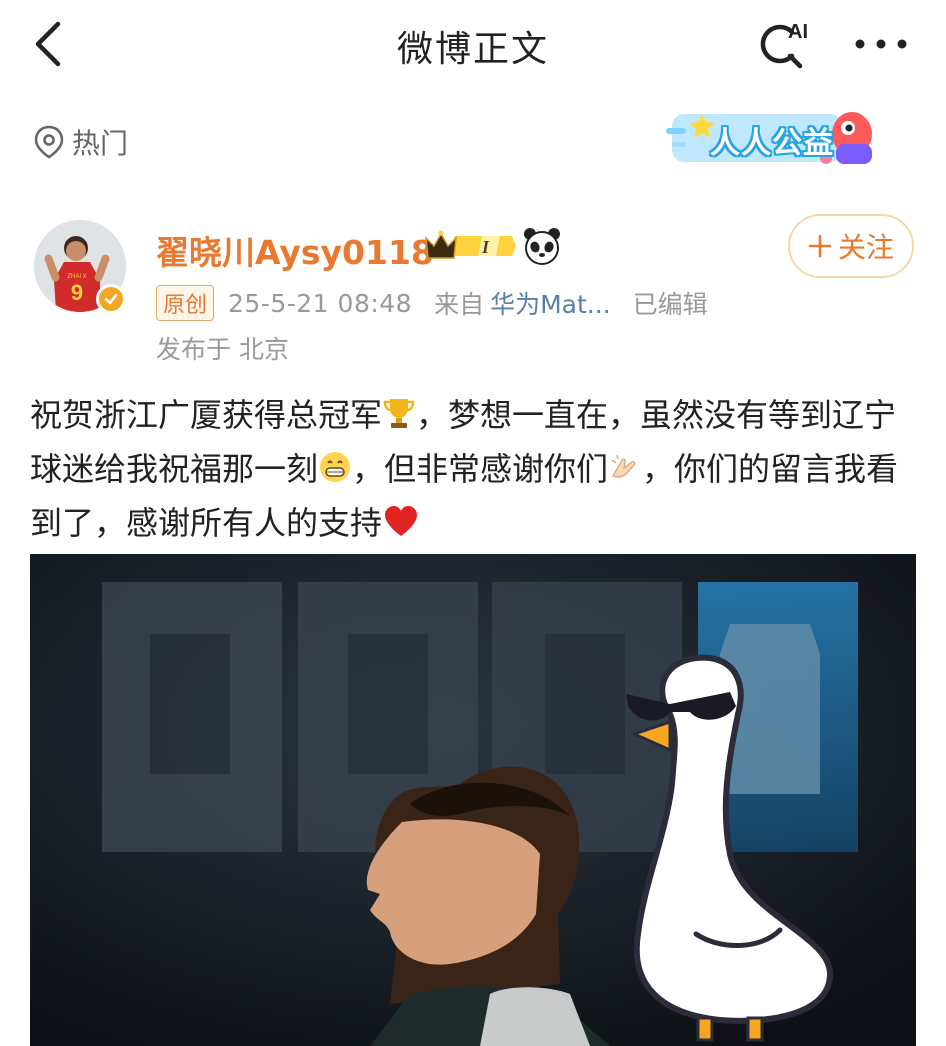  Describe the element at coordinates (865, 247) in the screenshot. I see `follow-label: 关注` at that location.